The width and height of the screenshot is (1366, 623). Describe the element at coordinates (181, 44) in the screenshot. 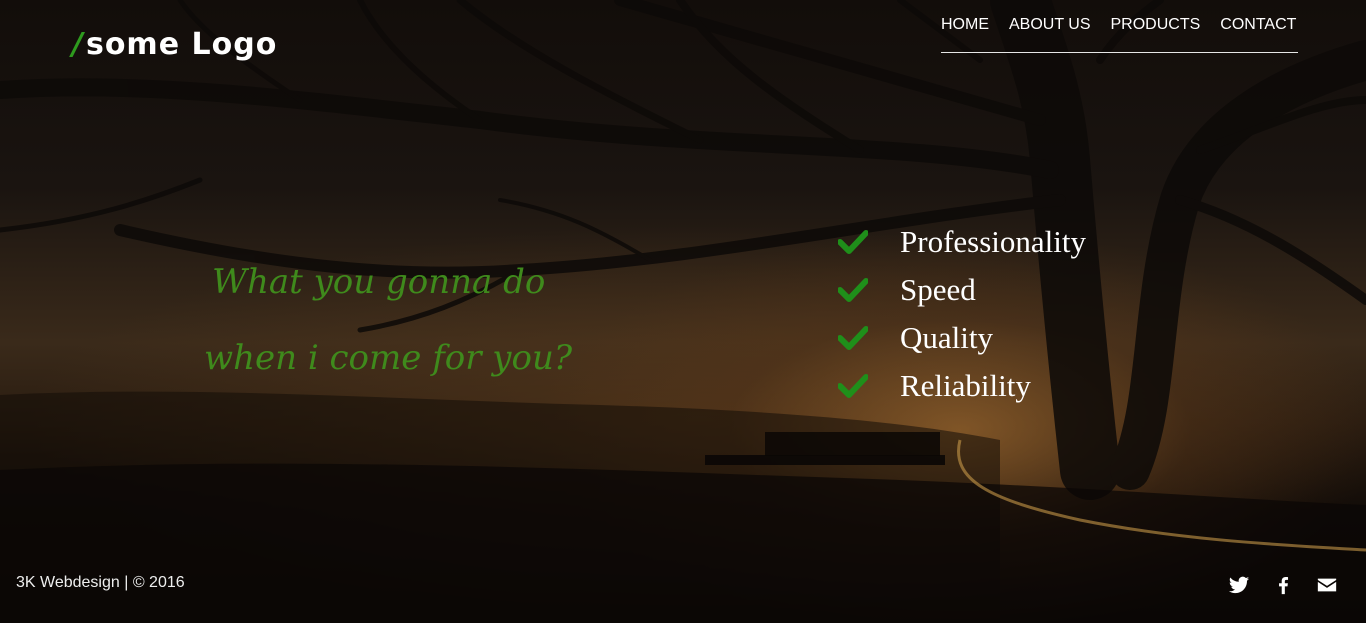

I see `logo-text: some Logo` at that location.